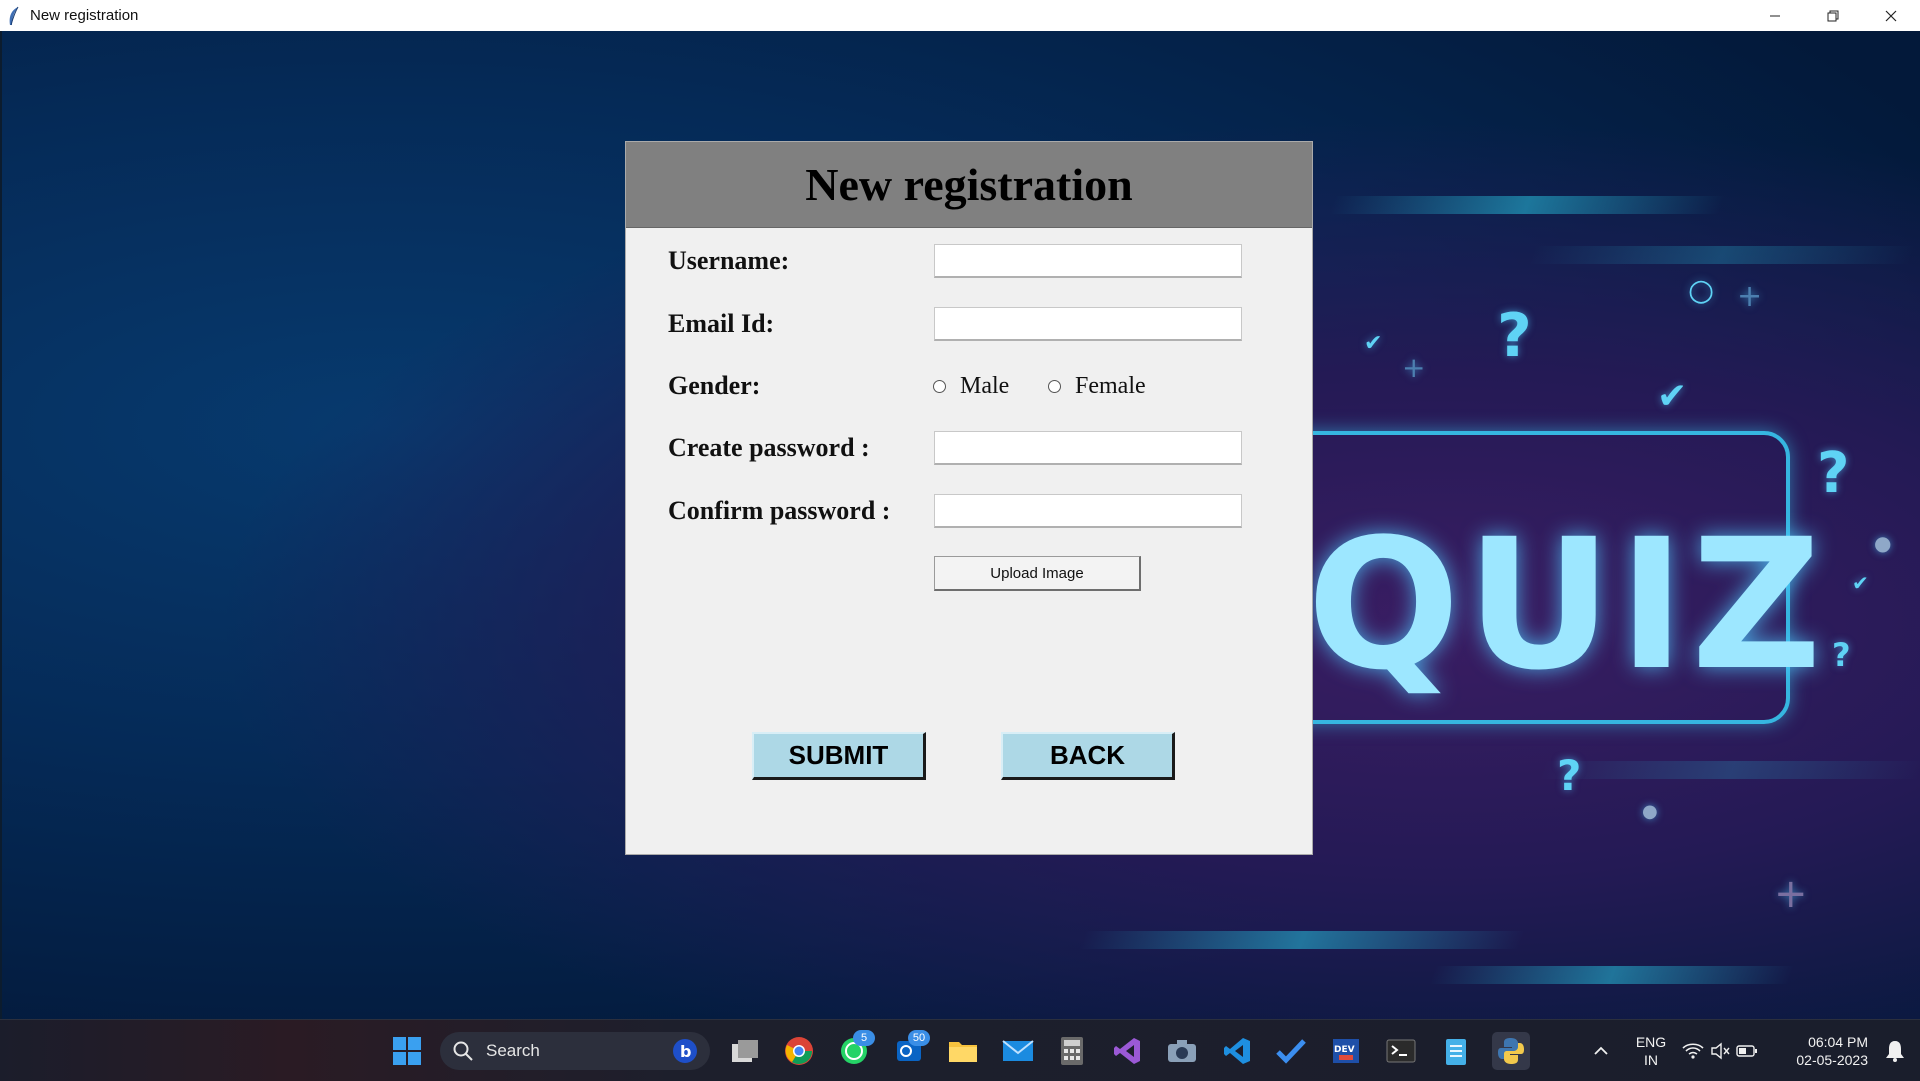 This screenshot has height=1081, width=1920. I want to click on clock-time: 06:04 PM, so click(1838, 1042).